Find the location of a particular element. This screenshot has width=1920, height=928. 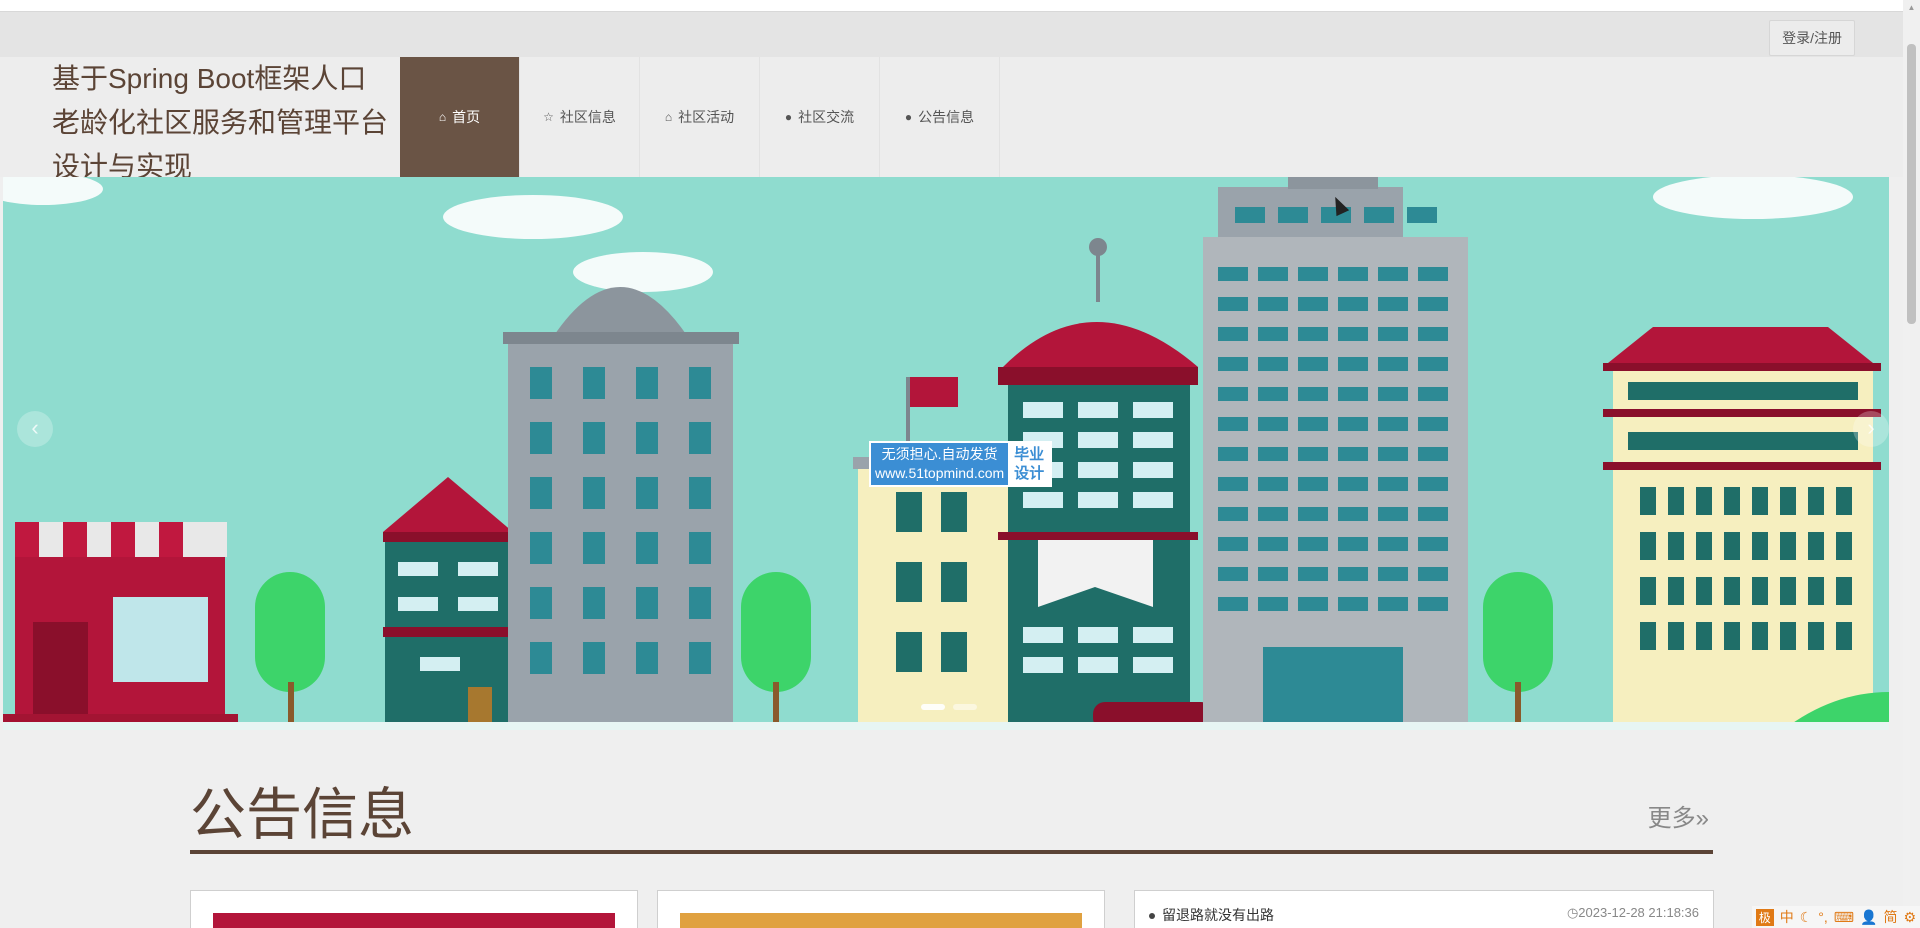

nav-item-community-activity: ⌂ 社区活动 is located at coordinates (700, 117).